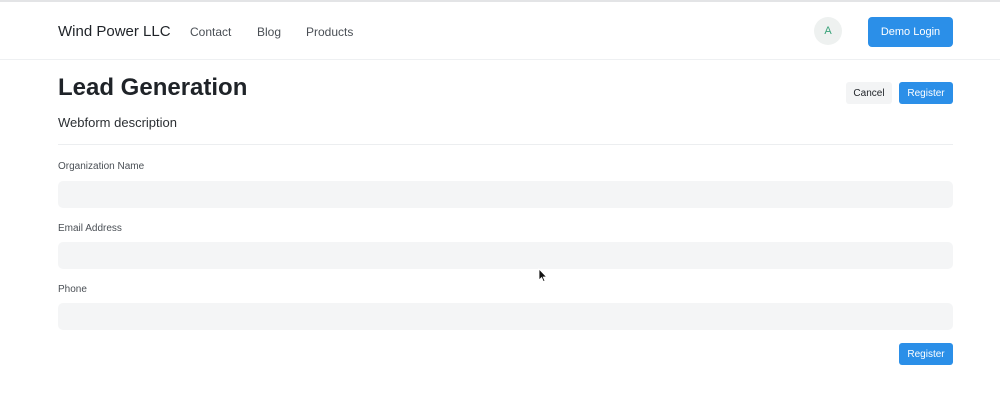 The image size is (1000, 411). What do you see at coordinates (869, 93) in the screenshot?
I see `cancel-button: Cancel` at bounding box center [869, 93].